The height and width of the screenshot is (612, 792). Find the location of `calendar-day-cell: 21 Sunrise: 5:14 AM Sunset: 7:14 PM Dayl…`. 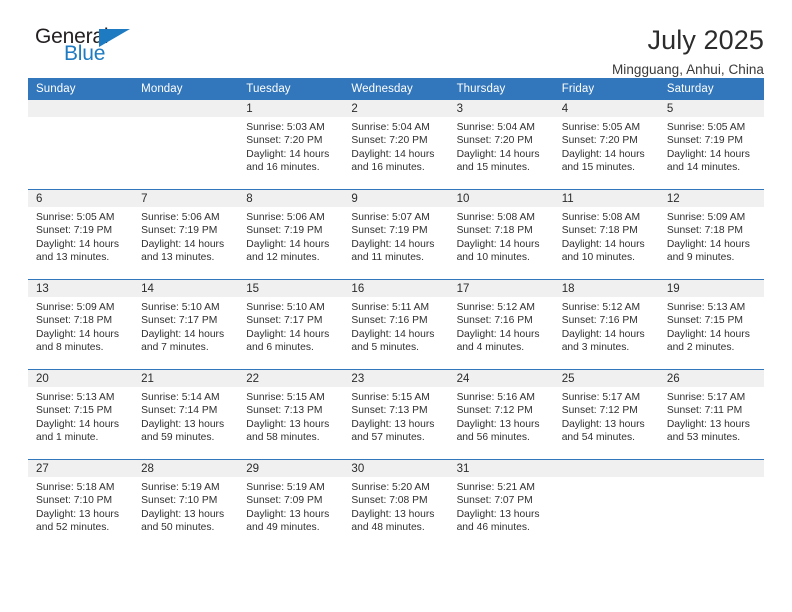

calendar-day-cell: 21 Sunrise: 5:14 AM Sunset: 7:14 PM Dayl… is located at coordinates (186, 414).